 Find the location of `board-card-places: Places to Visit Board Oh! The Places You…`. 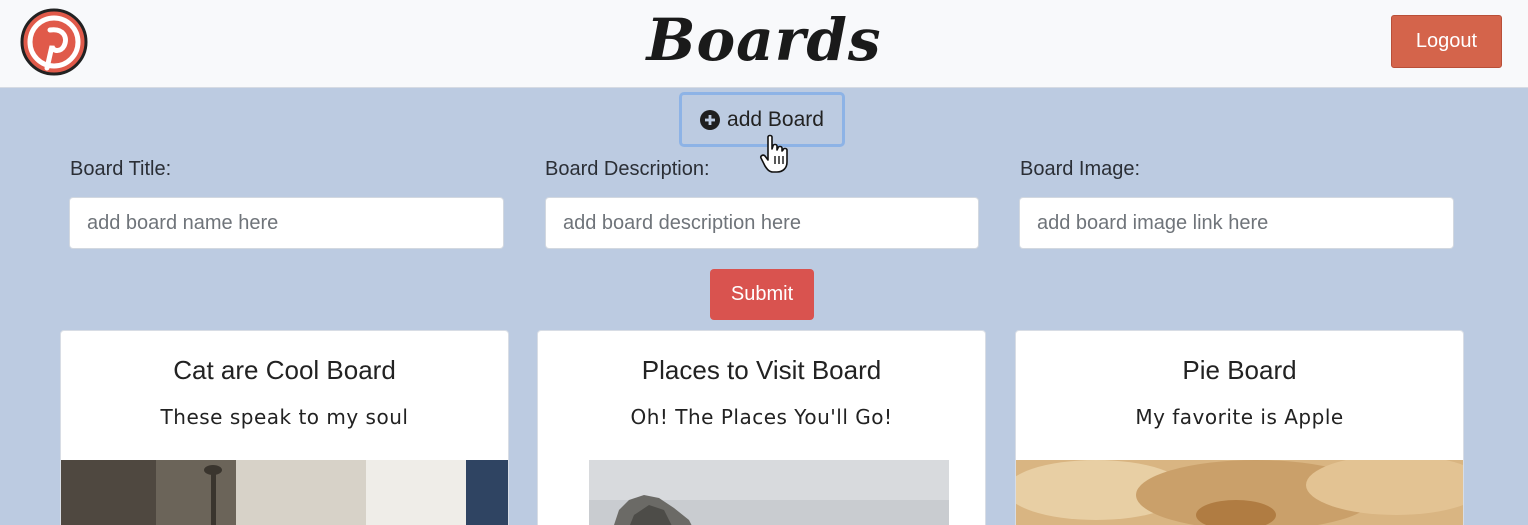

board-card-places: Places to Visit Board Oh! The Places You… is located at coordinates (761, 427).